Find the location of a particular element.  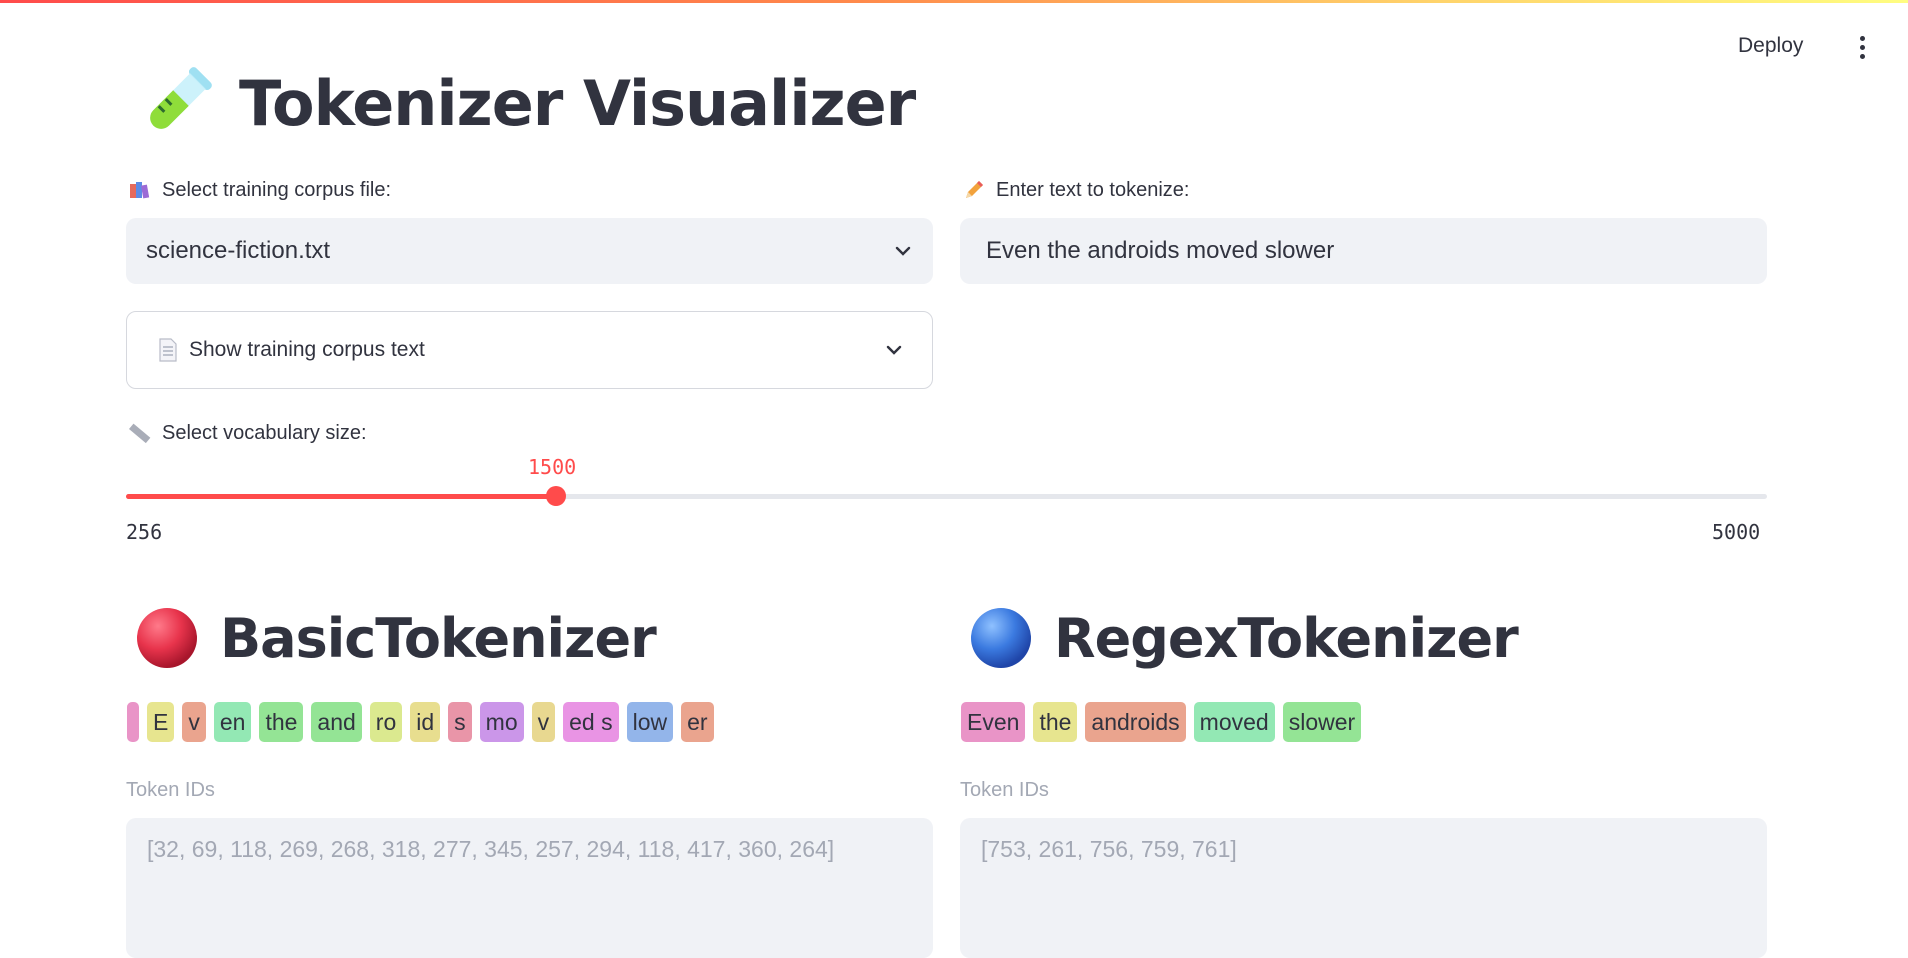

vocab-label: Select vocabulary size: is located at coordinates (247, 433).